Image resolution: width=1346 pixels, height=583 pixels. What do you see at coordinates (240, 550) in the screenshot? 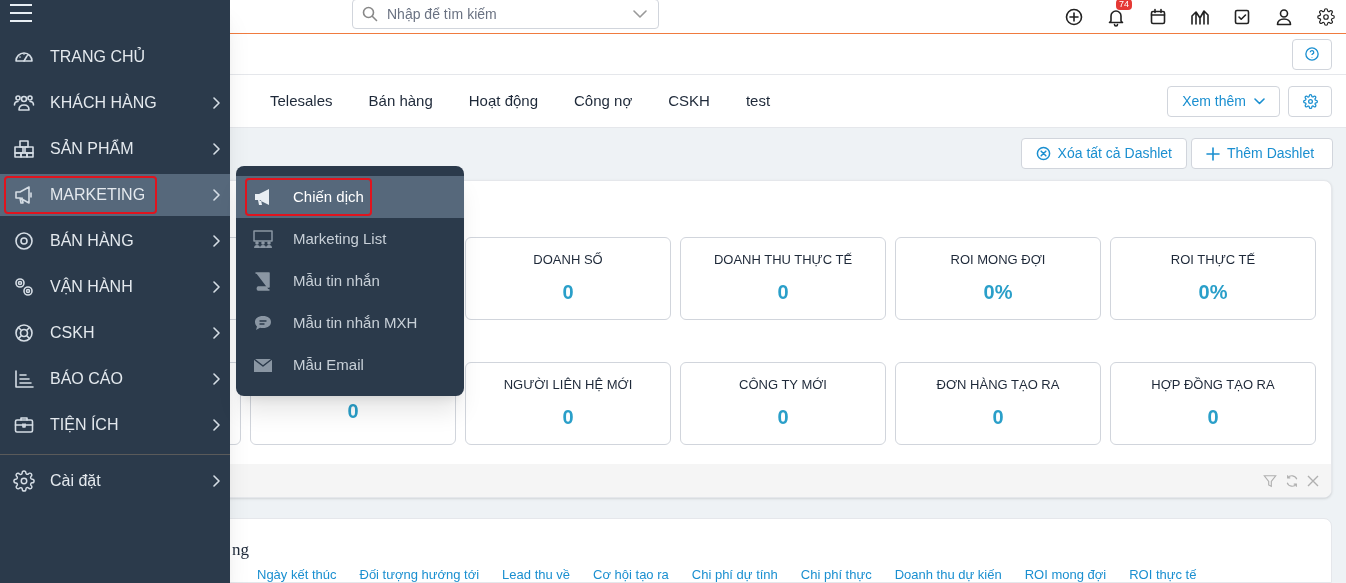
I see `dashlet-title: ng` at bounding box center [240, 550].